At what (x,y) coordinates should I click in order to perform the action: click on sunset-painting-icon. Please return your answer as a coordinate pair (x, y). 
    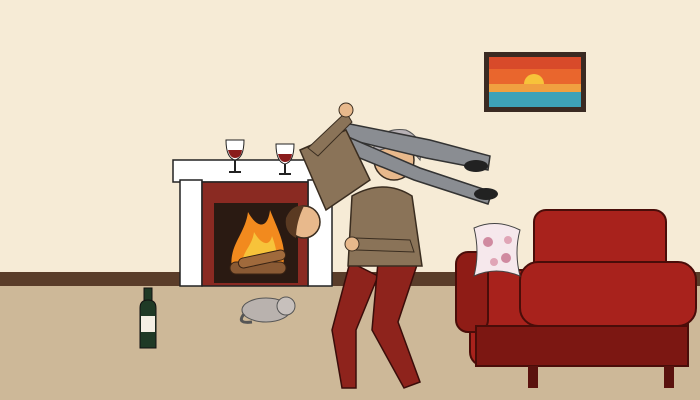
    Looking at the image, I should click on (535, 82).